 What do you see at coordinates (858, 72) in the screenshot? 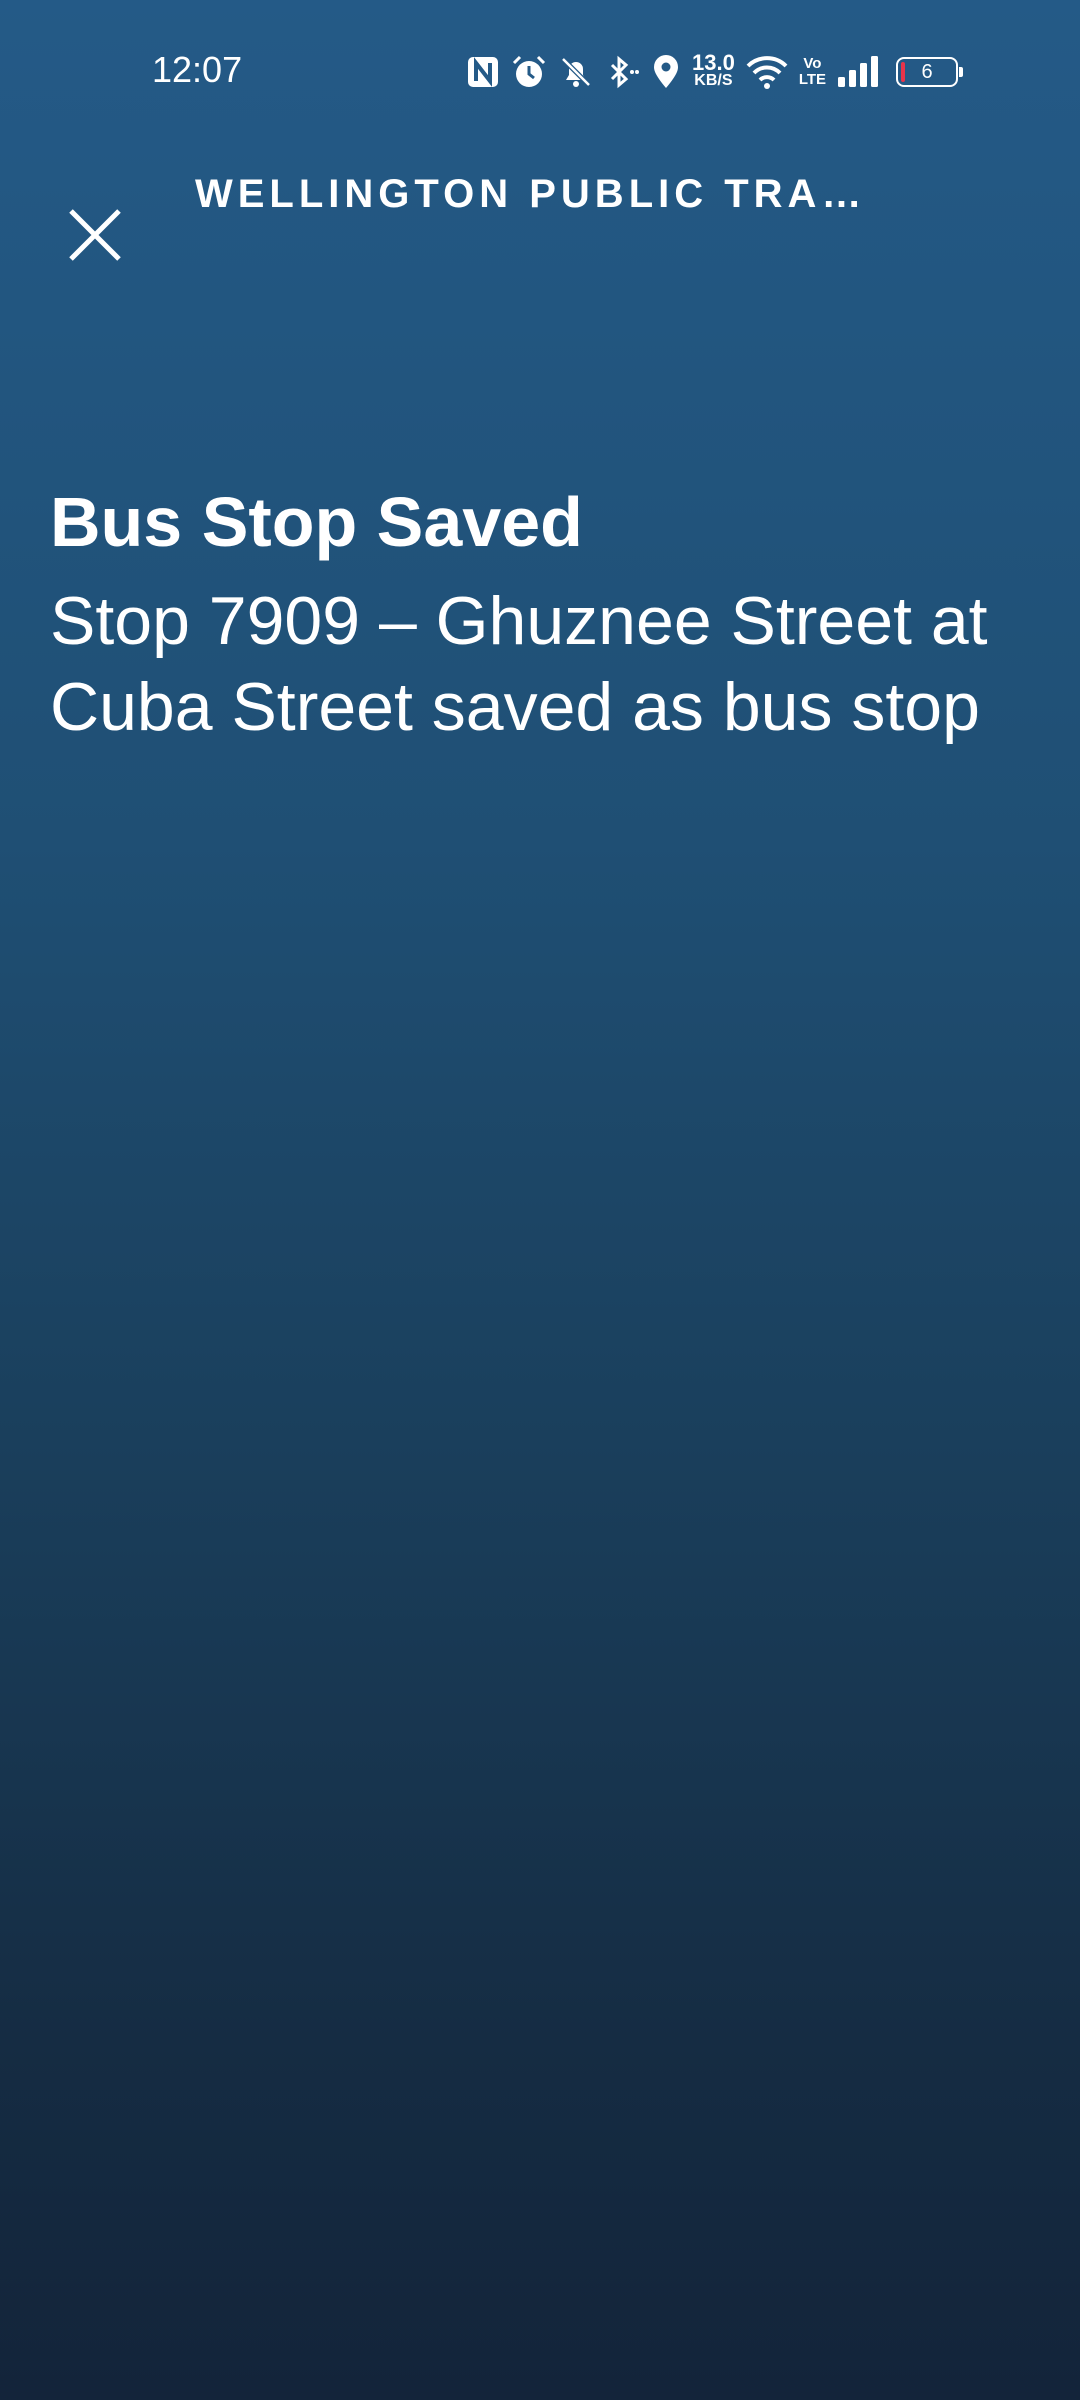
I see `signal-icon` at bounding box center [858, 72].